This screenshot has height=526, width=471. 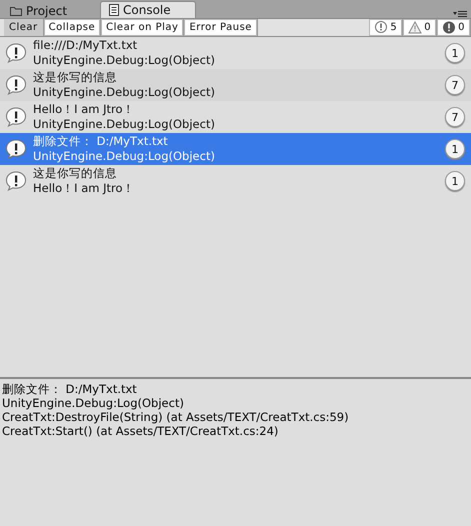 What do you see at coordinates (84, 109) in the screenshot?
I see `log-message: Hello！I am Jtro！` at bounding box center [84, 109].